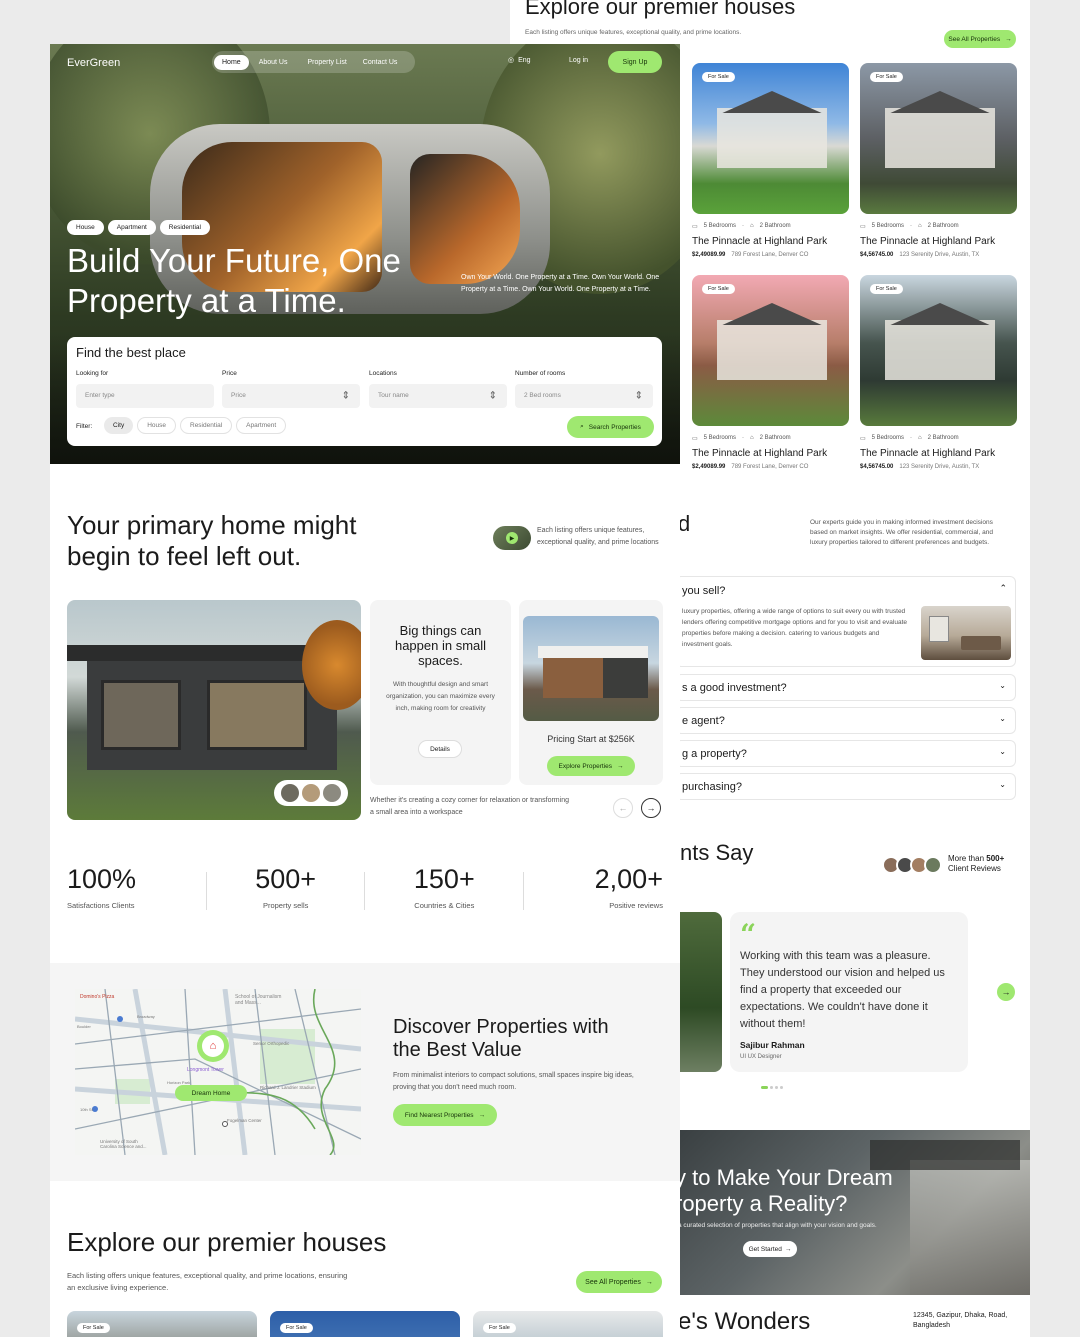 The height and width of the screenshot is (1337, 1080). What do you see at coordinates (271, 1043) in the screenshot?
I see `map-label-senior: Senior Orthopedic` at bounding box center [271, 1043].